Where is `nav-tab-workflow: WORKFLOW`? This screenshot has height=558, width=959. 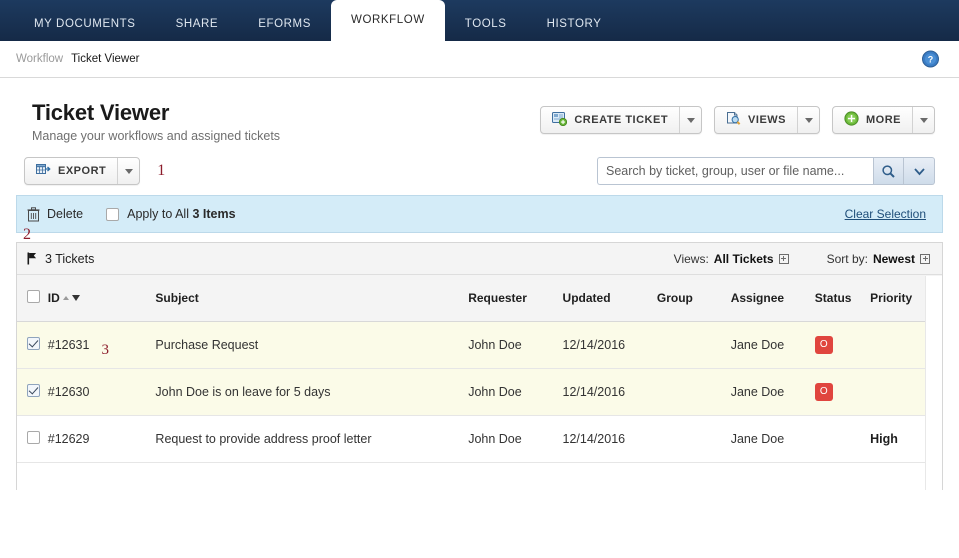
nav-tab-workflow: WORKFLOW is located at coordinates (387, 20).